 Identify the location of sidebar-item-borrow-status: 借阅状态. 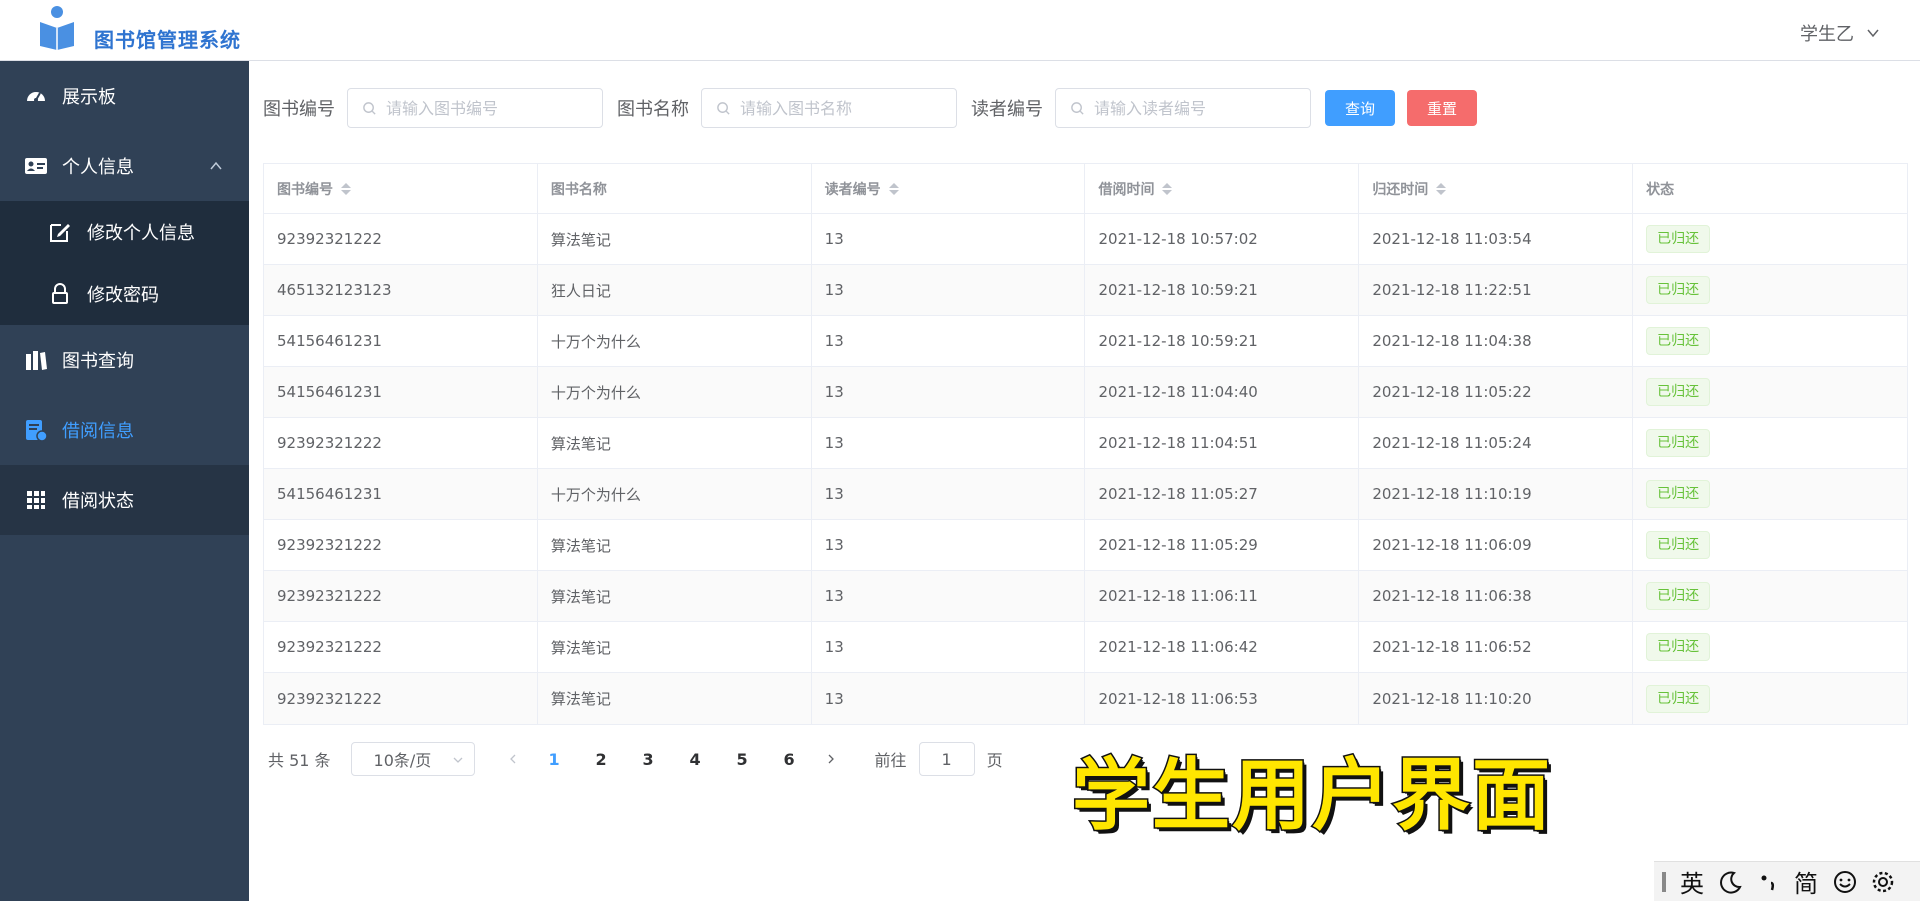
(124, 500).